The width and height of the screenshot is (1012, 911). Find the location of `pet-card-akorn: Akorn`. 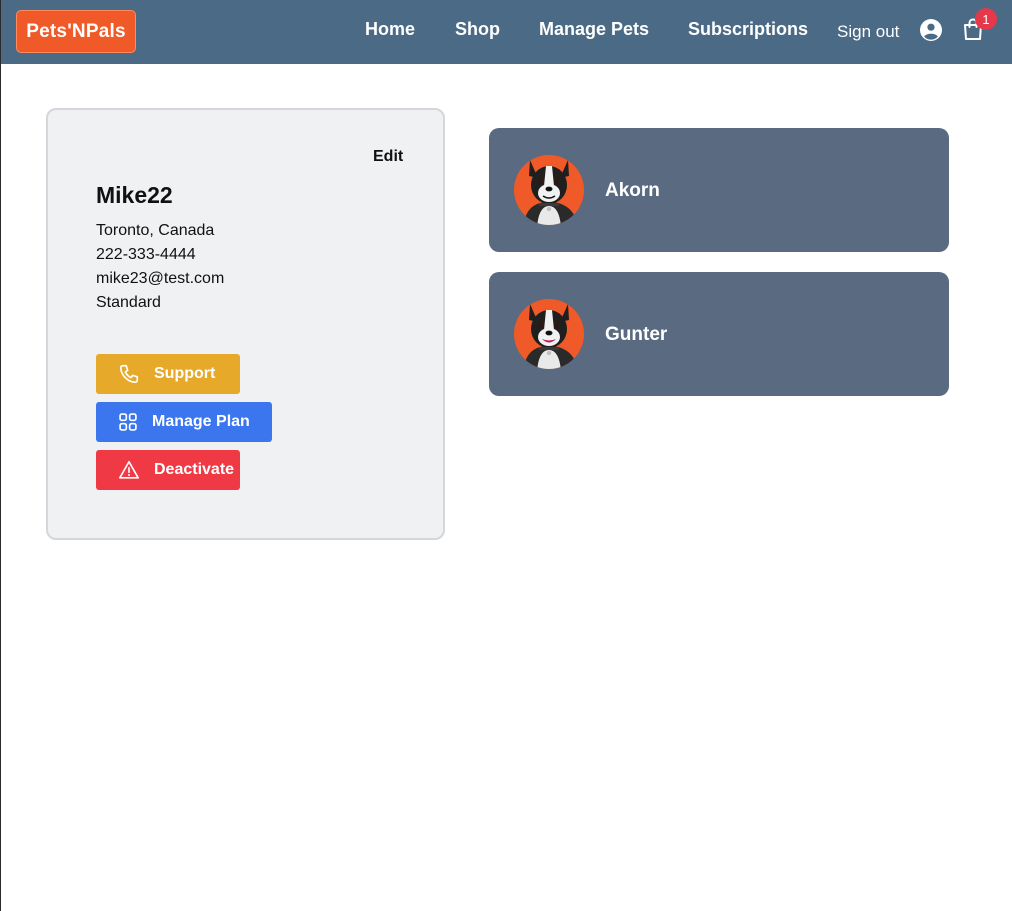

pet-card-akorn: Akorn is located at coordinates (719, 190).